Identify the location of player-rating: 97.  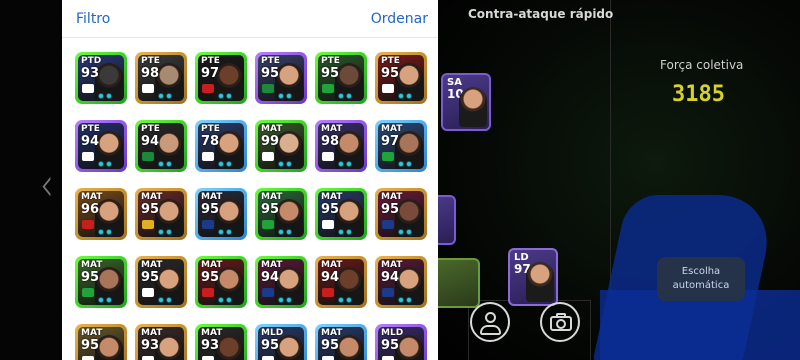
(210, 73).